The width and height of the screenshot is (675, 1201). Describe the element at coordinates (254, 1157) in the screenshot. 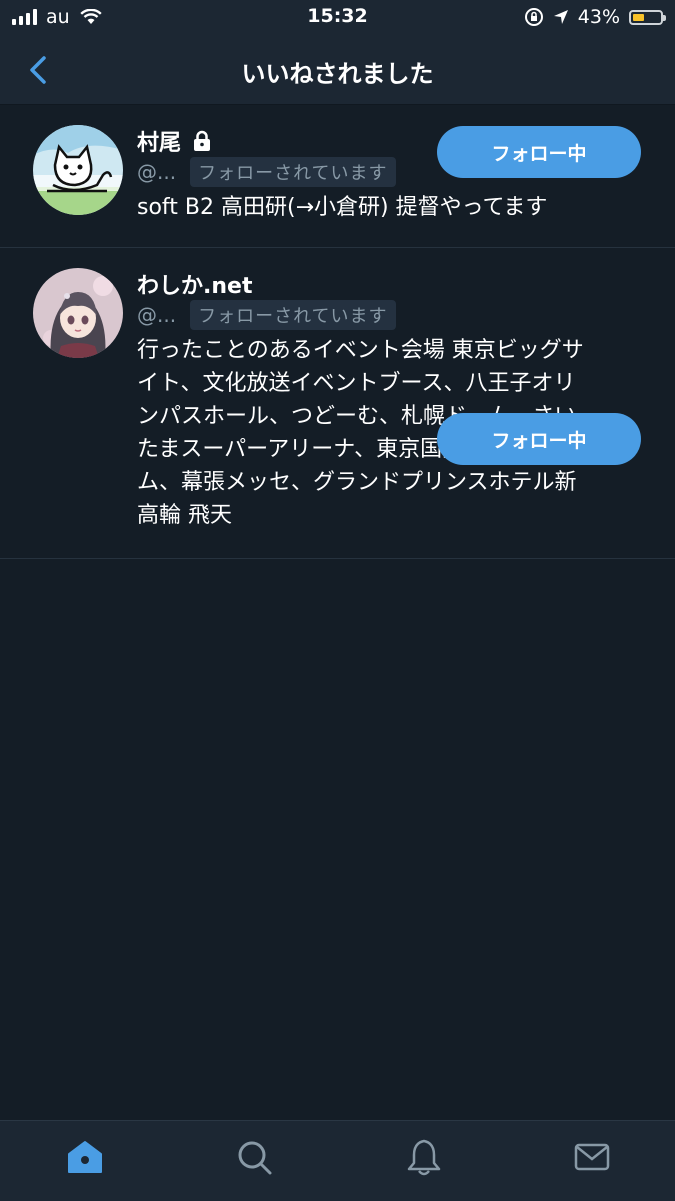

I see `search-icon` at that location.